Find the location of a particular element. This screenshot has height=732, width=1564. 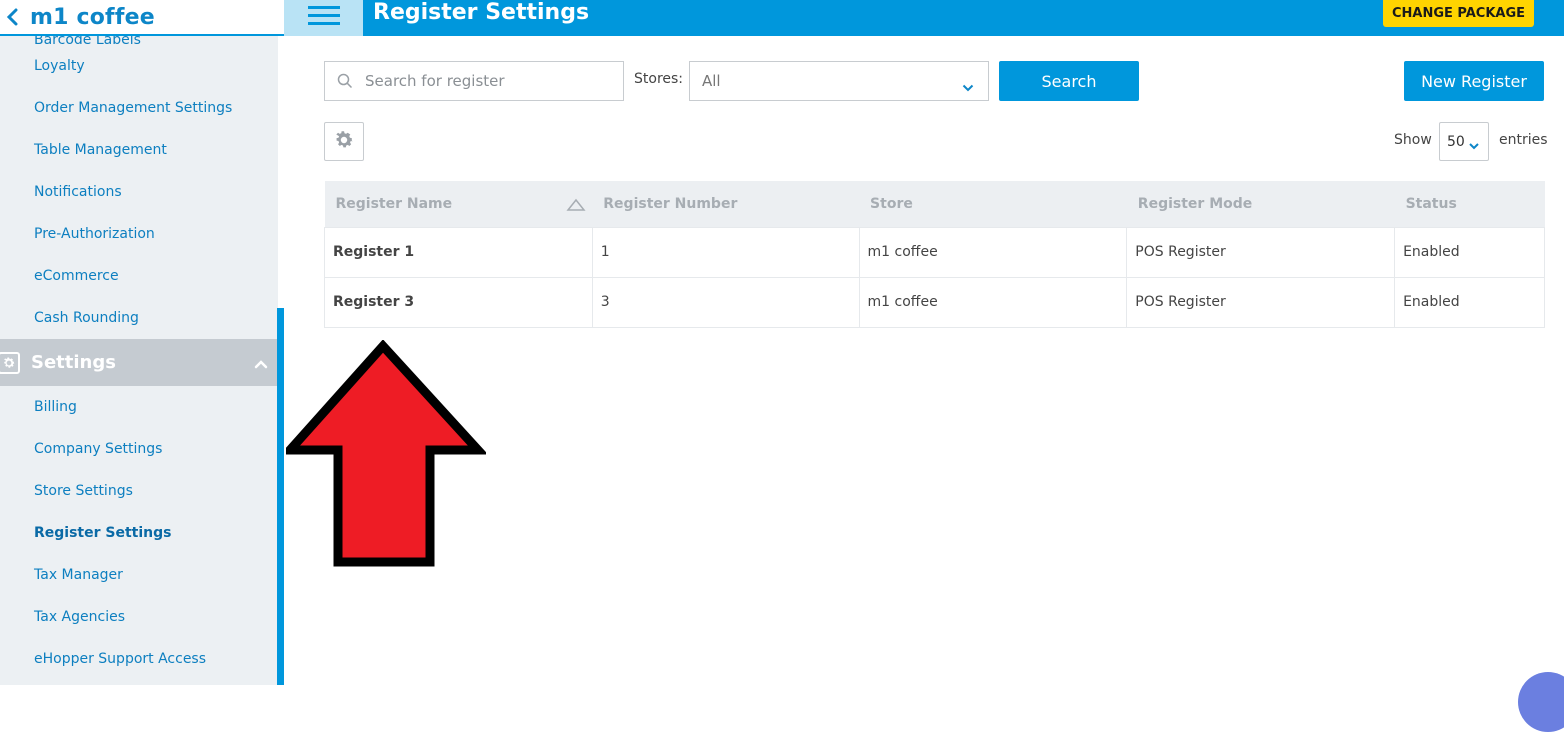

cell-register-number: 3 is located at coordinates (725, 302).